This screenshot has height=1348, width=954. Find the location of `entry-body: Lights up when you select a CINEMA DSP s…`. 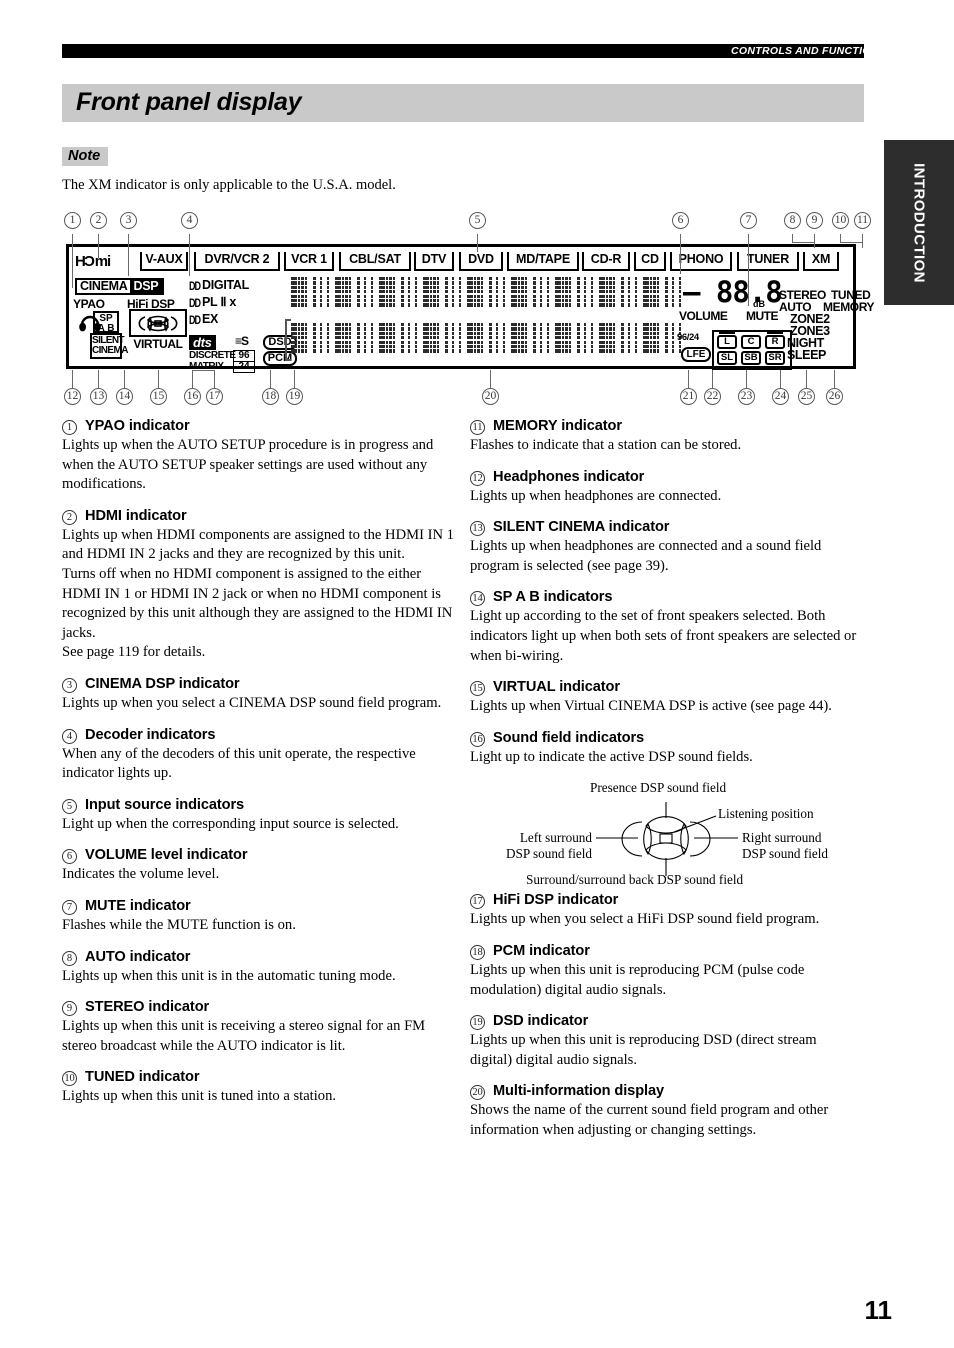

entry-body: Lights up when you select a CINEMA DSP s… is located at coordinates (252, 702).